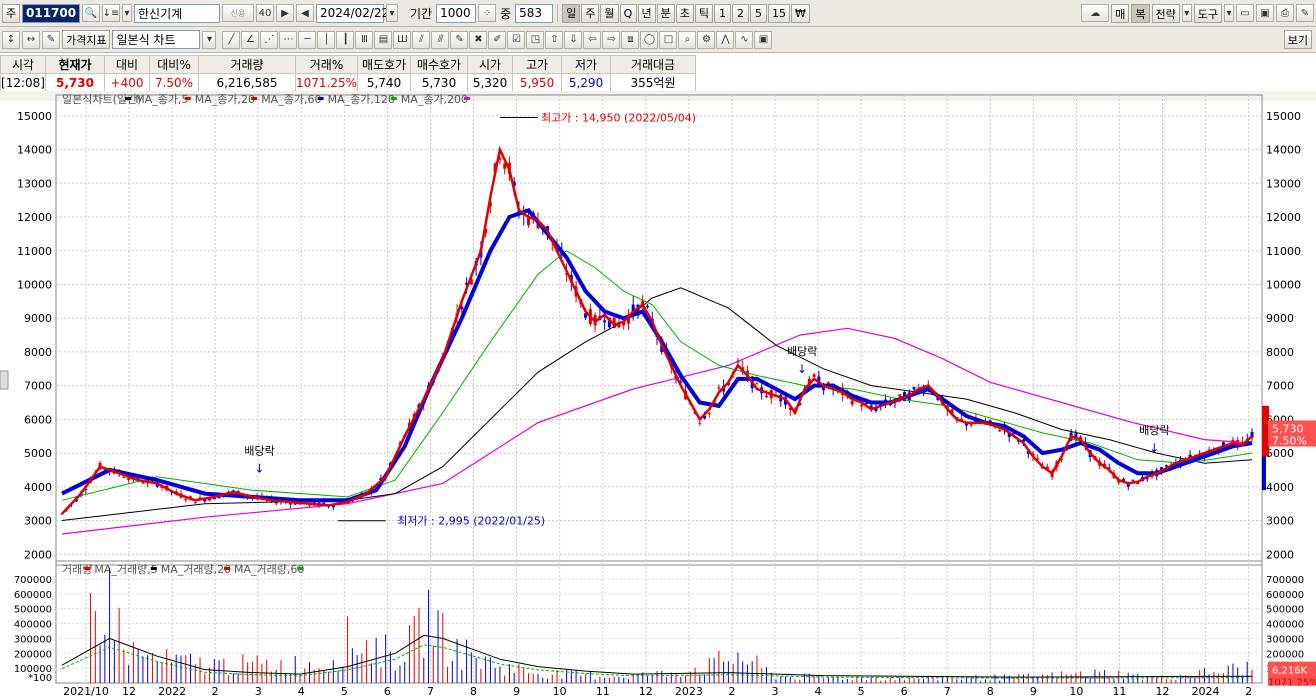 This screenshot has height=698, width=1316. I want to click on play-back-icon: ◀, so click(305, 13).